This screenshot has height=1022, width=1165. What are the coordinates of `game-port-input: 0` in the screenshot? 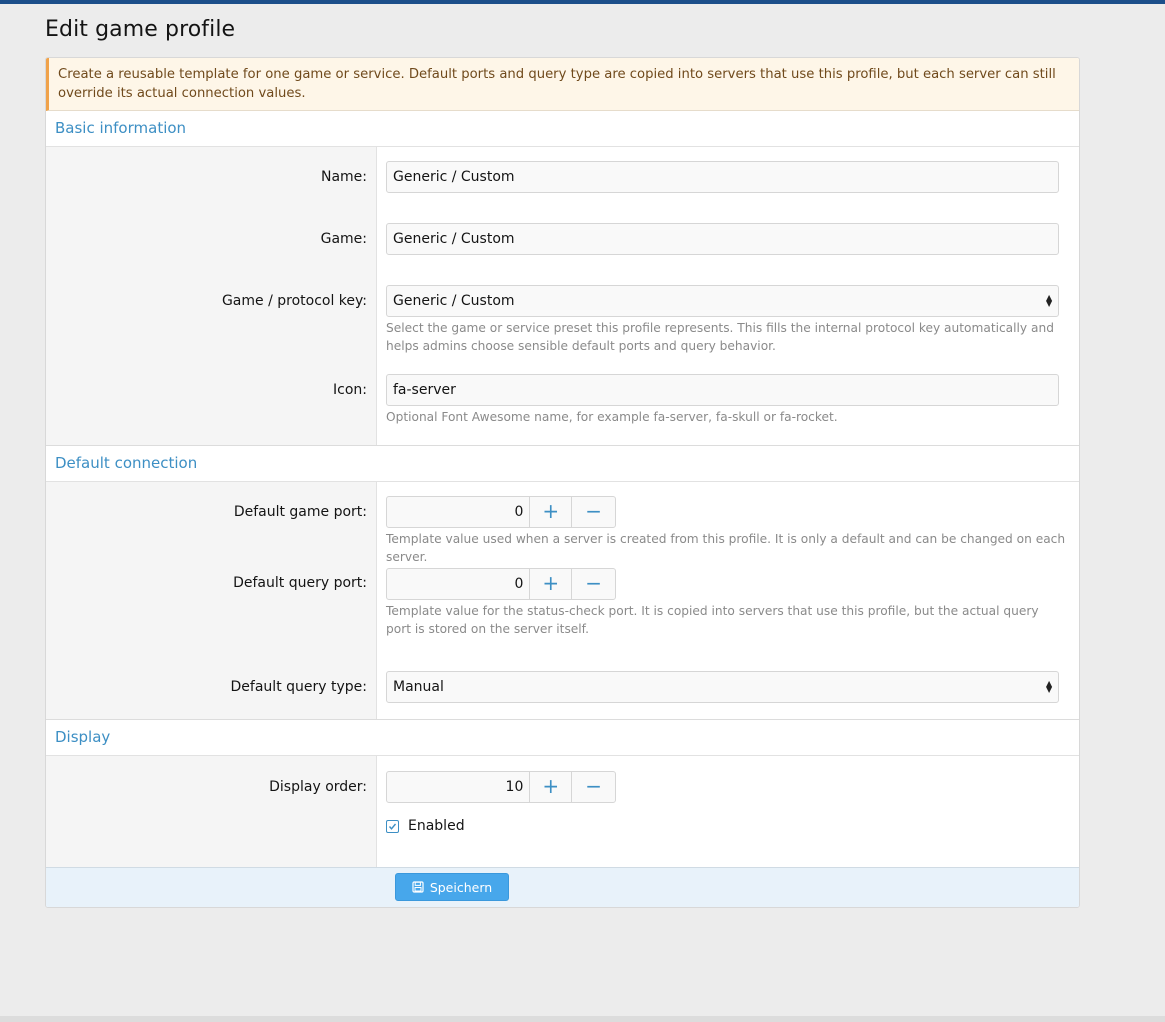 It's located at (459, 512).